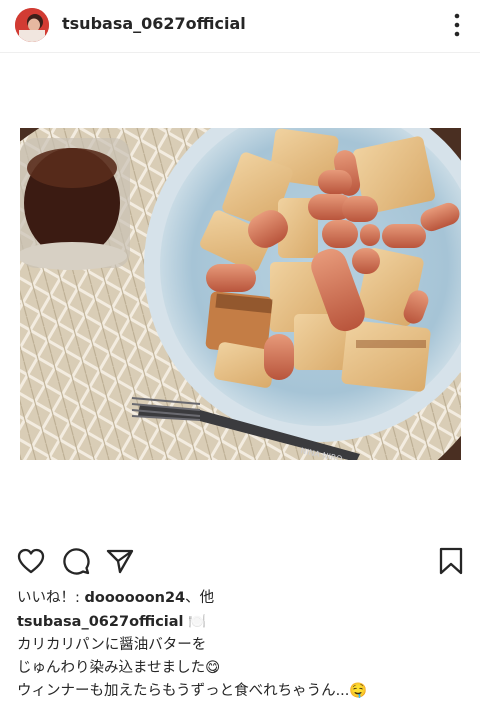 The height and width of the screenshot is (703, 480). What do you see at coordinates (240, 560) in the screenshot?
I see `post-actions-bar` at bounding box center [240, 560].